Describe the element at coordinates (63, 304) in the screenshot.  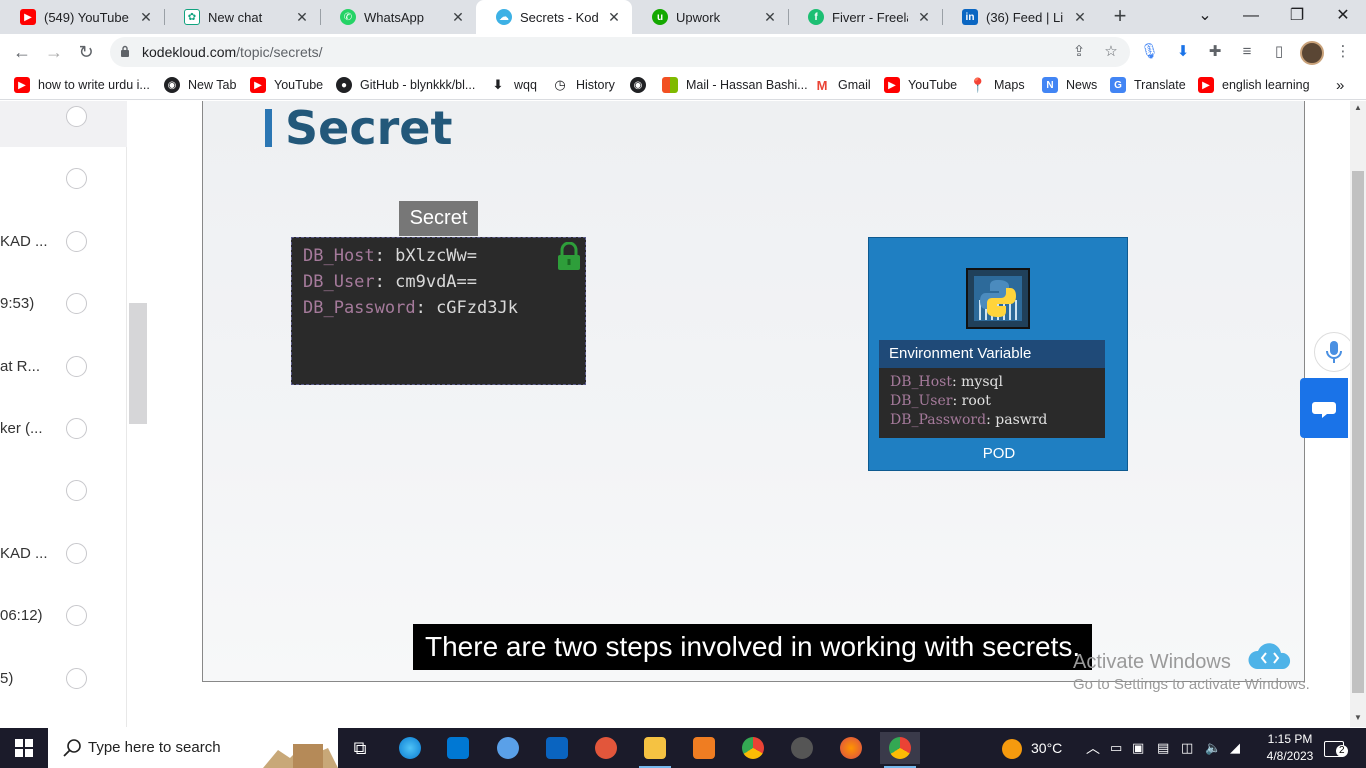
I see `lesson-item: 9:53)` at that location.